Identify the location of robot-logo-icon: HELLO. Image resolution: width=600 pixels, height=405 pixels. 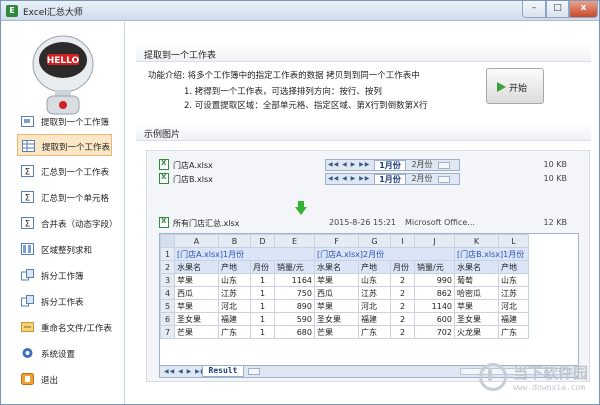
(63, 75).